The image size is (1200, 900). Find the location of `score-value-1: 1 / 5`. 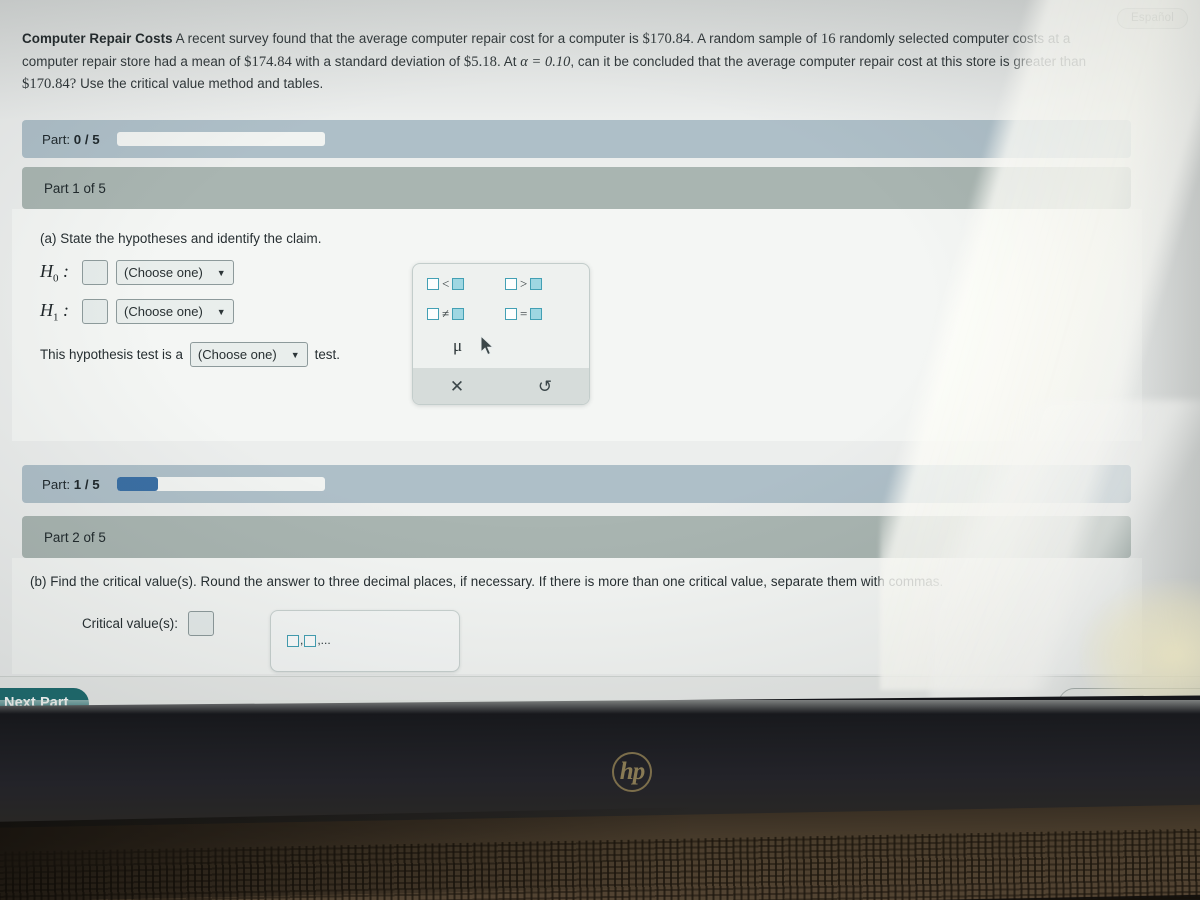

score-value-1: 1 / 5 is located at coordinates (86, 484).